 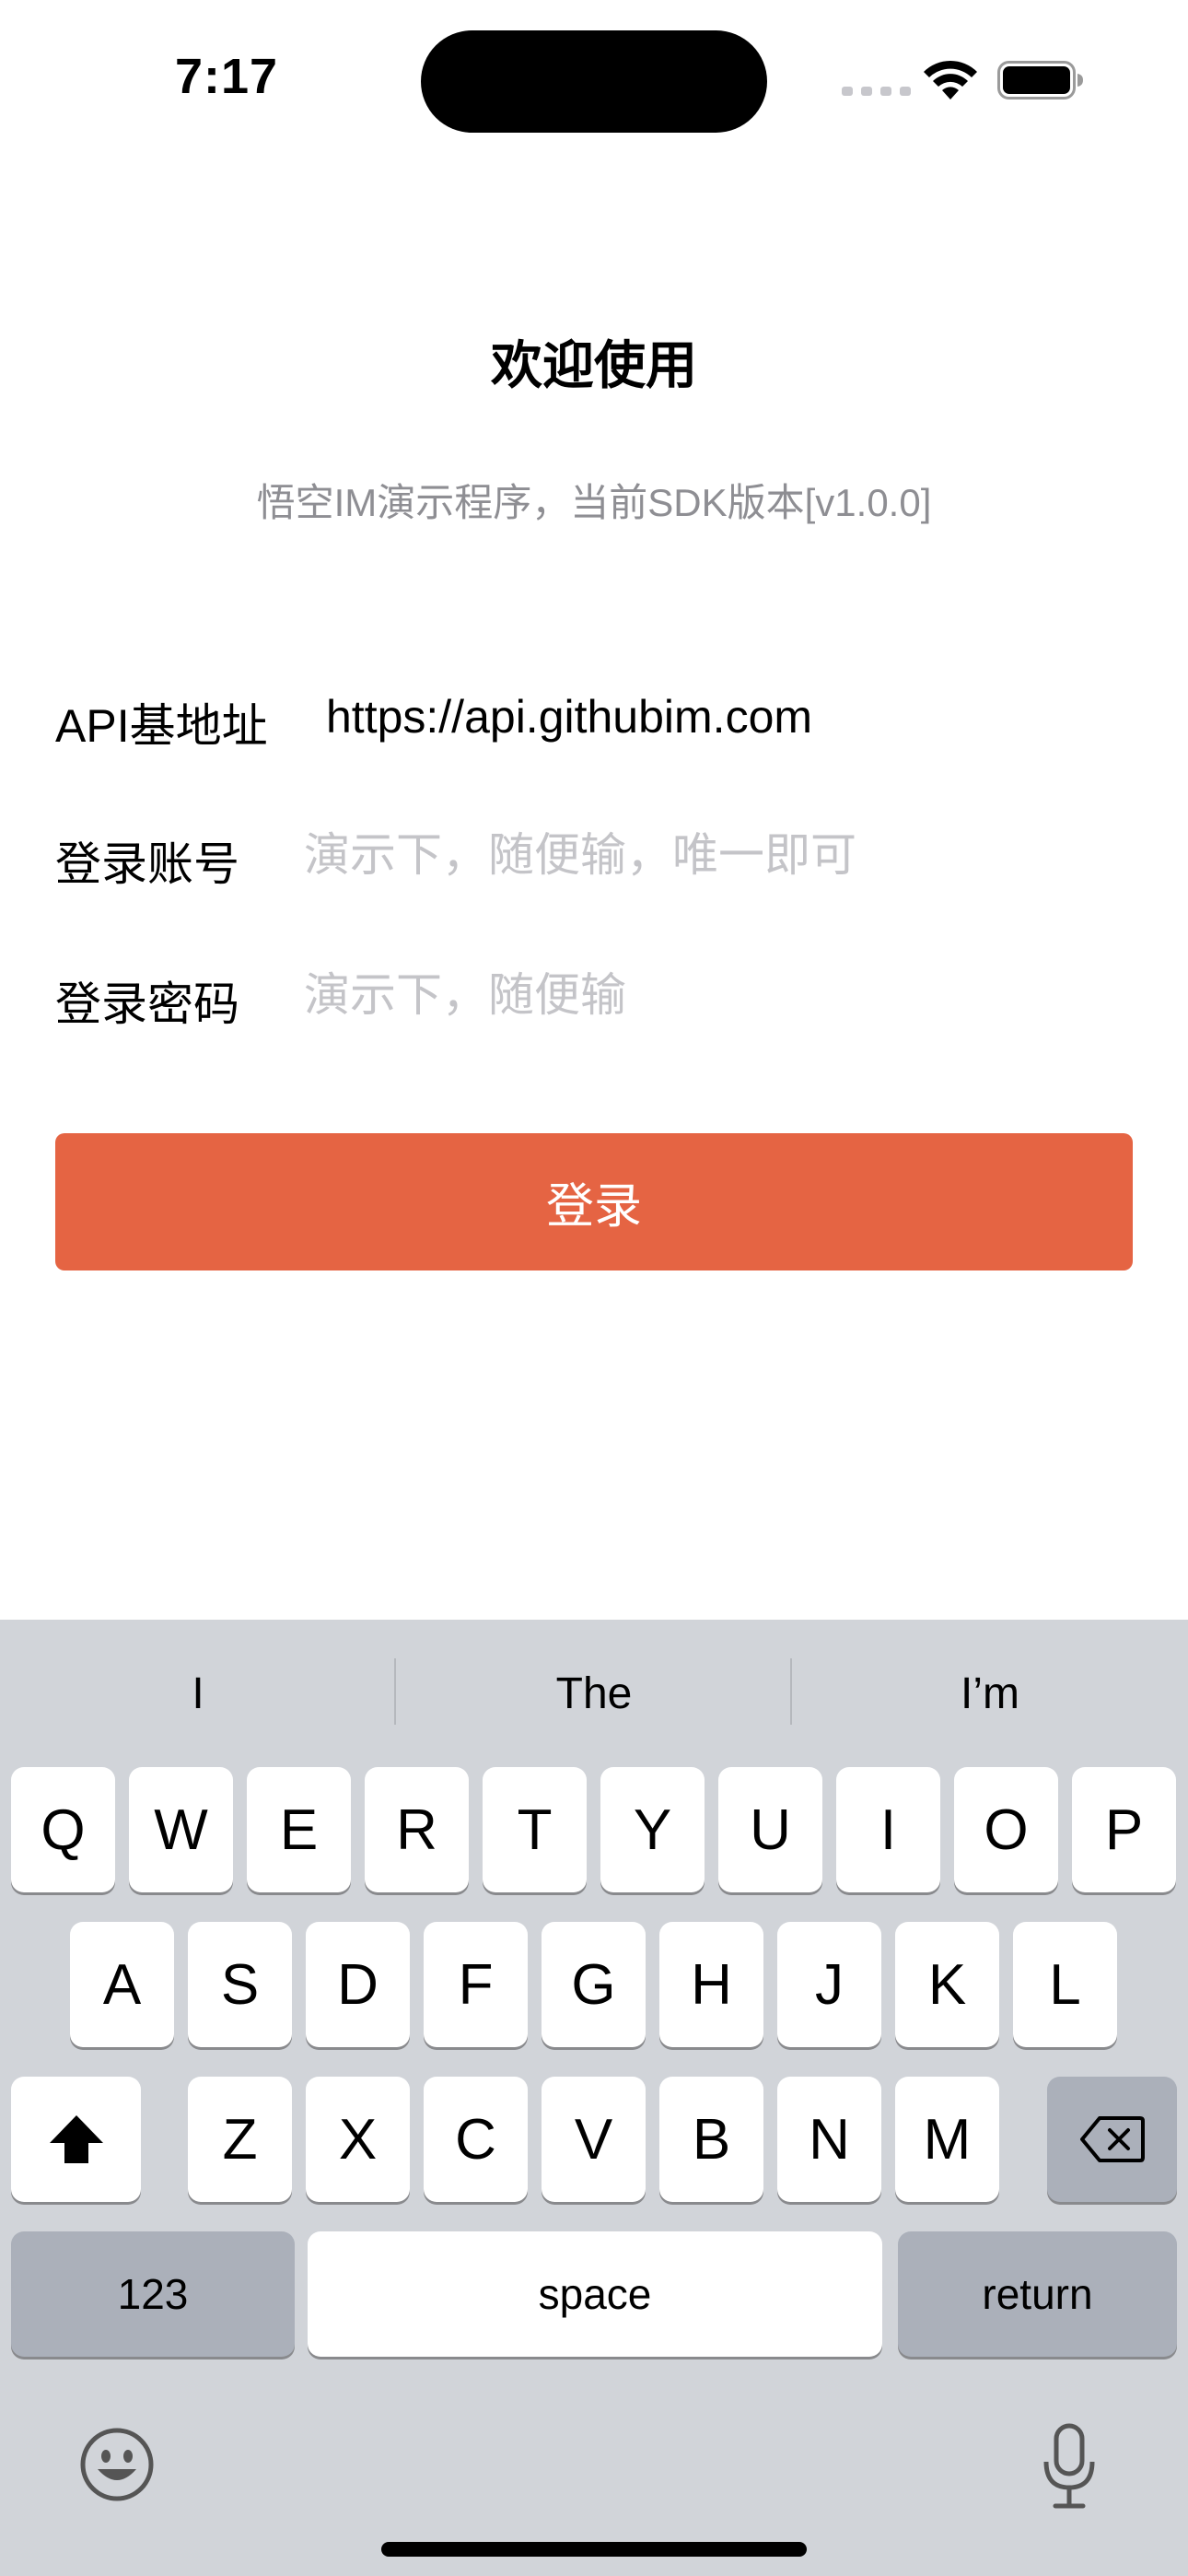 What do you see at coordinates (888, 1829) in the screenshot?
I see `key-i: I` at bounding box center [888, 1829].